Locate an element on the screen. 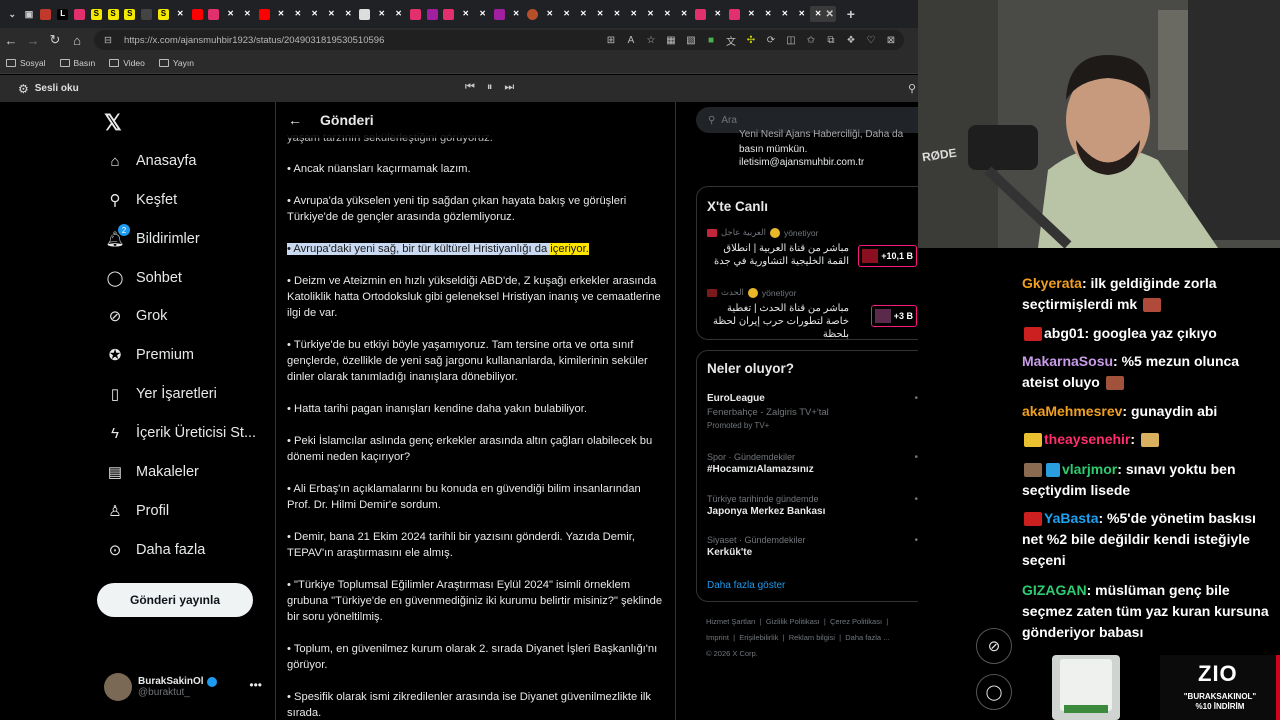  forward-icon: → is located at coordinates (33, 40).